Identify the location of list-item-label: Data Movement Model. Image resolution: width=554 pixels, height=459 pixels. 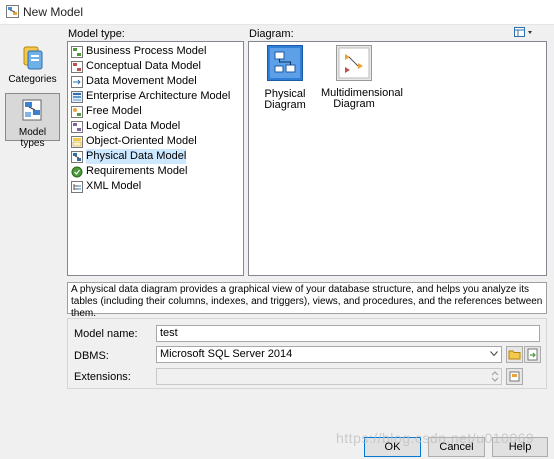
(141, 81).